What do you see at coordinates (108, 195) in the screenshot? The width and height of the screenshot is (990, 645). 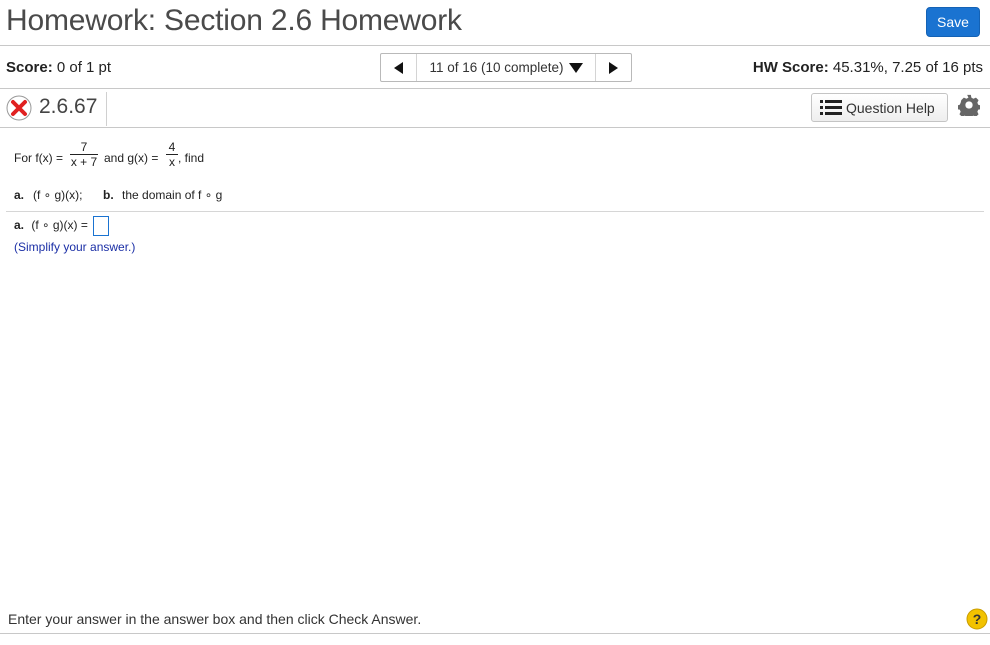 I see `part-b-label: b.` at bounding box center [108, 195].